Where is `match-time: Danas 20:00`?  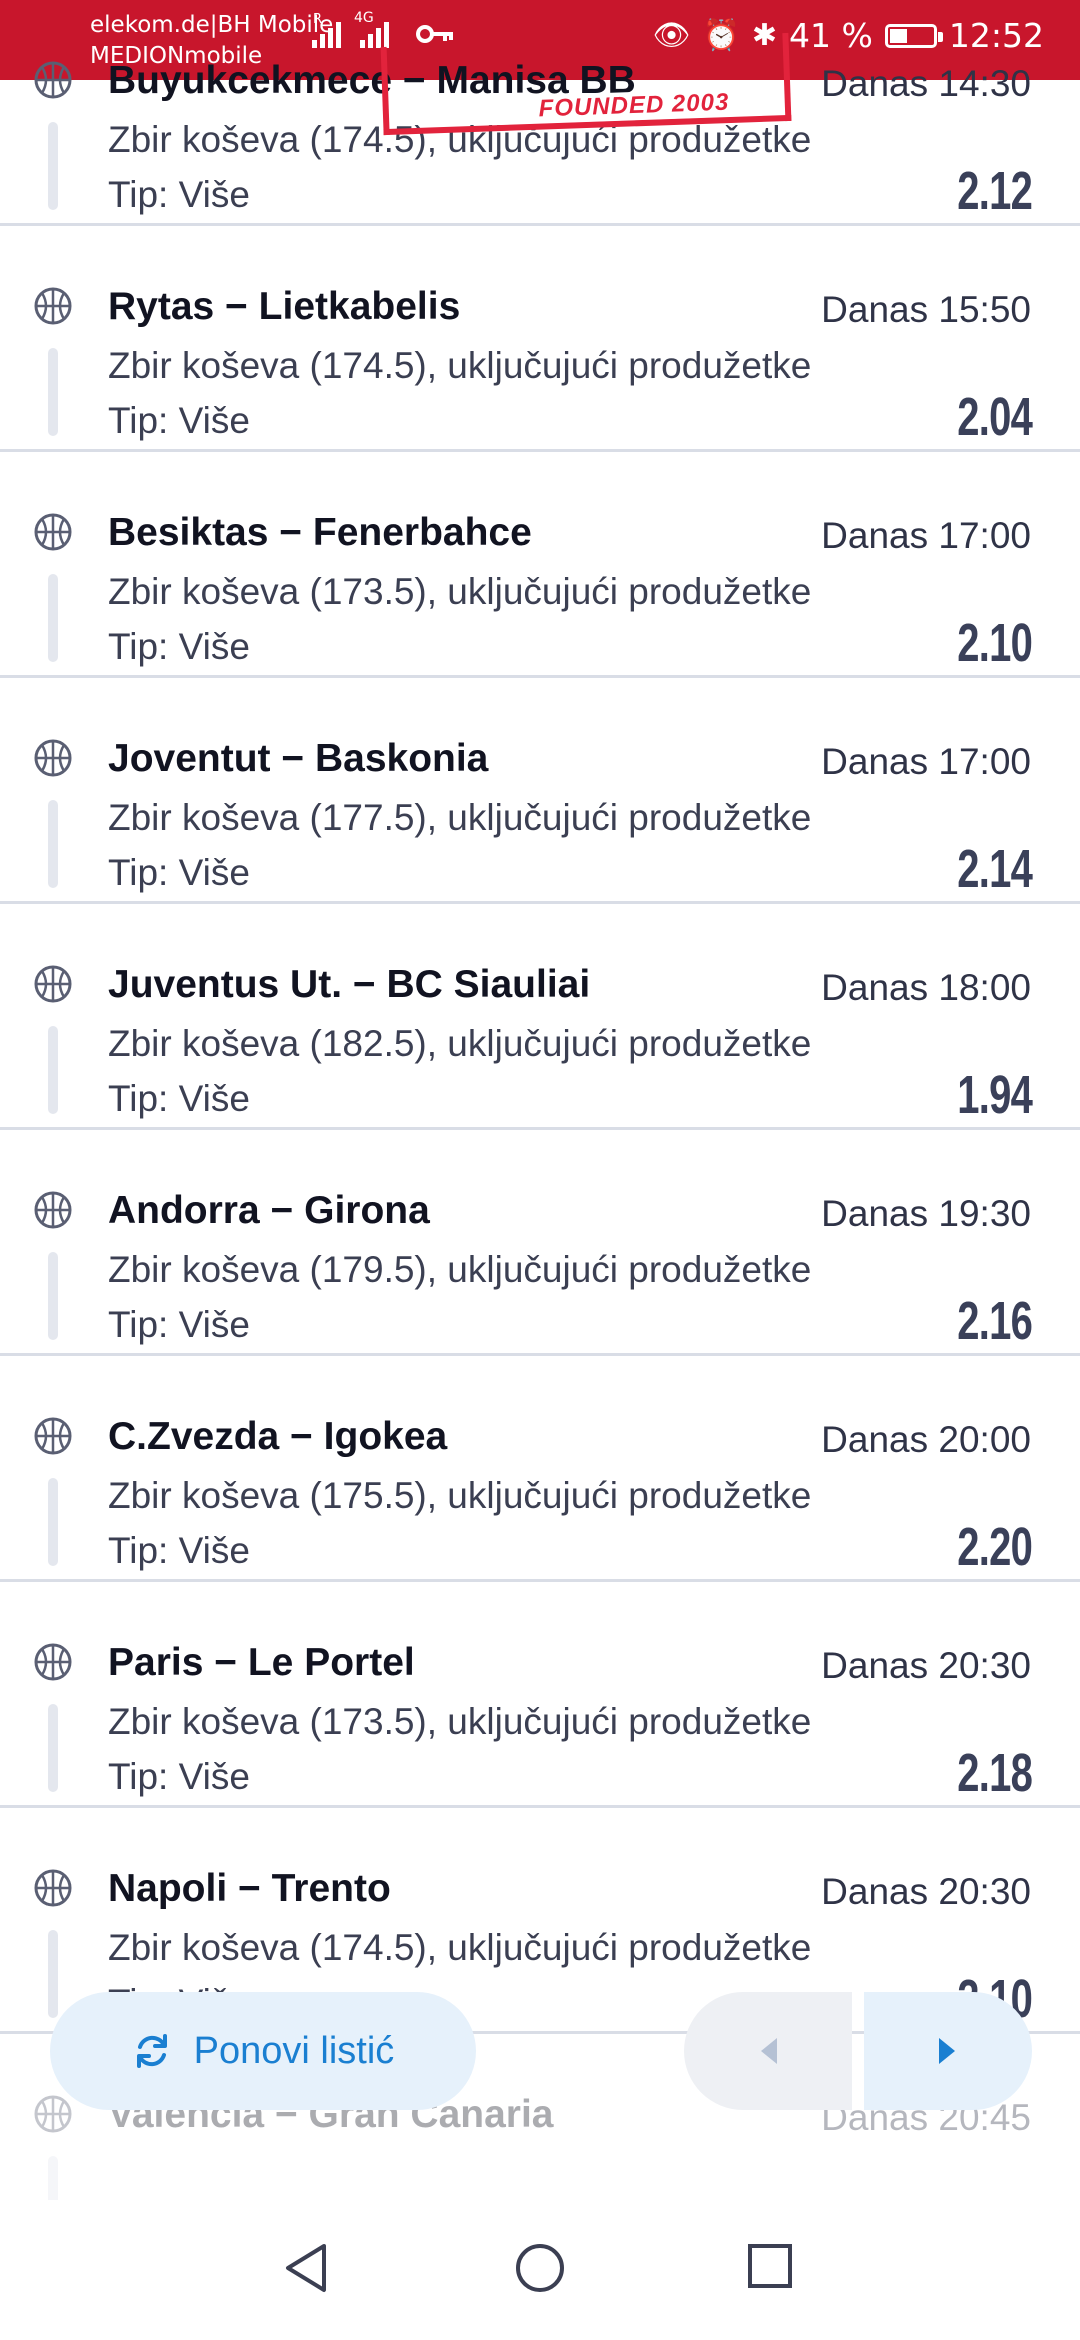
match-time: Danas 20:00 is located at coordinates (926, 1439).